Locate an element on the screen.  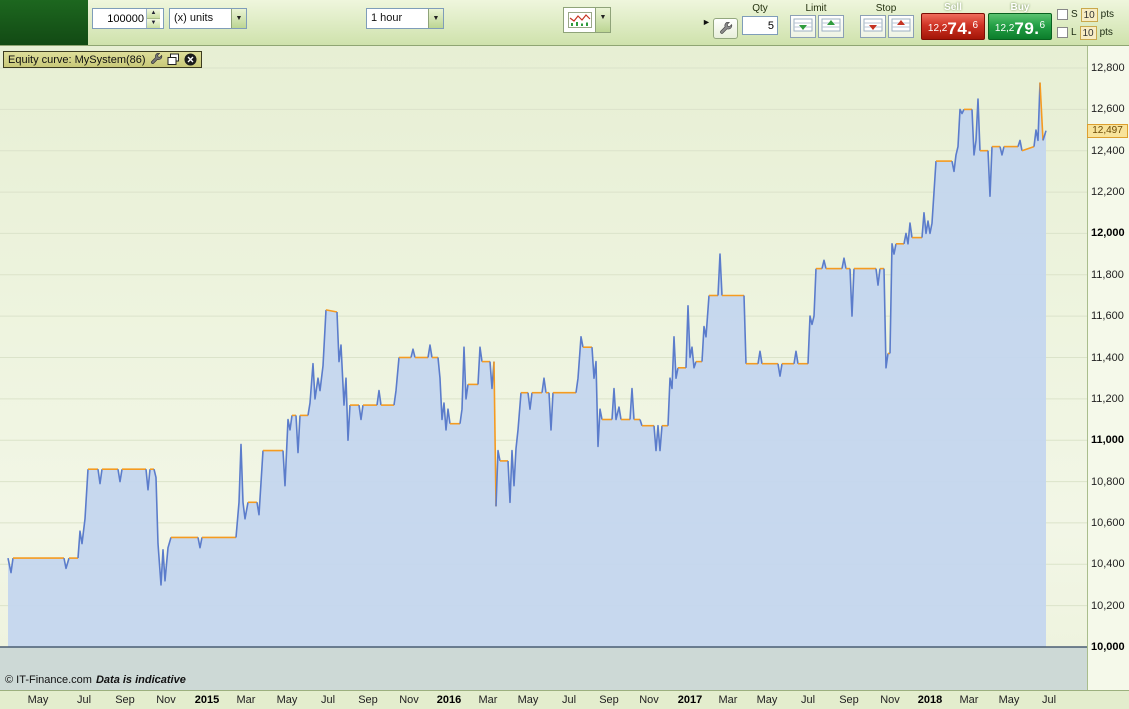
qty-input is located at coordinates (760, 25).